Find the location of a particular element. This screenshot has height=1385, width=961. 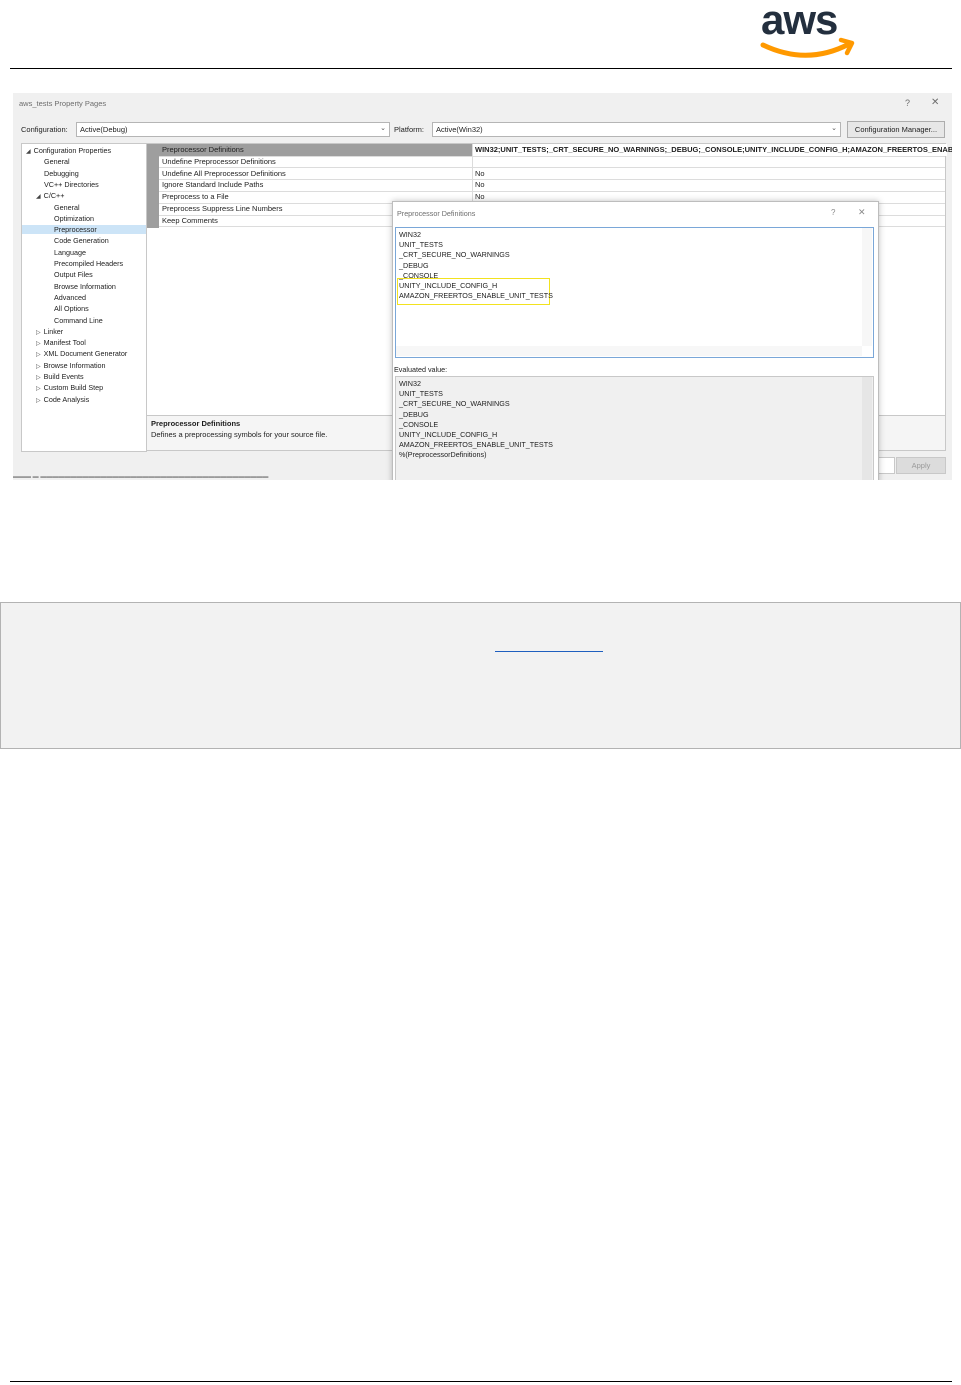

grid-row: Ignore Standard Include Paths No is located at coordinates (552, 185).